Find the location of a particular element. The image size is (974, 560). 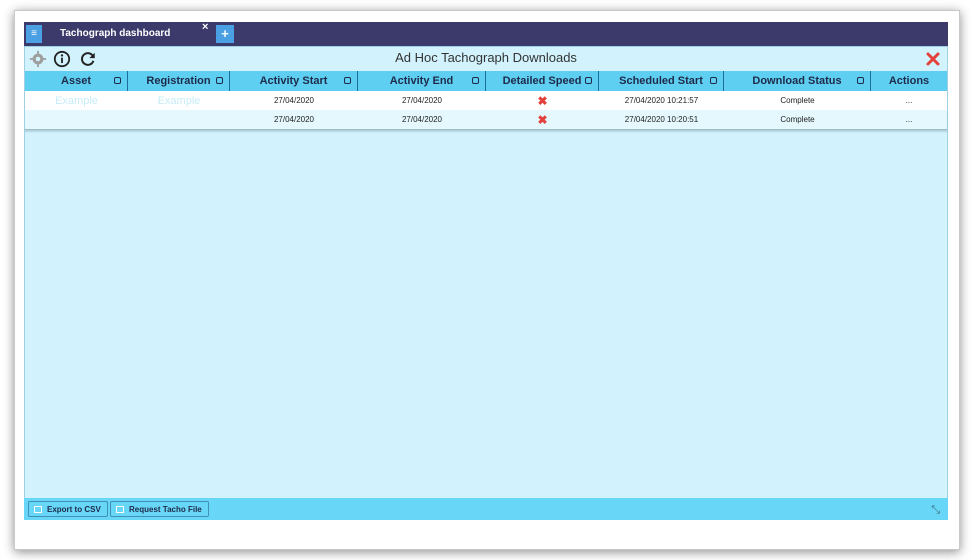

column-header-asset: Asset is located at coordinates (76, 81).